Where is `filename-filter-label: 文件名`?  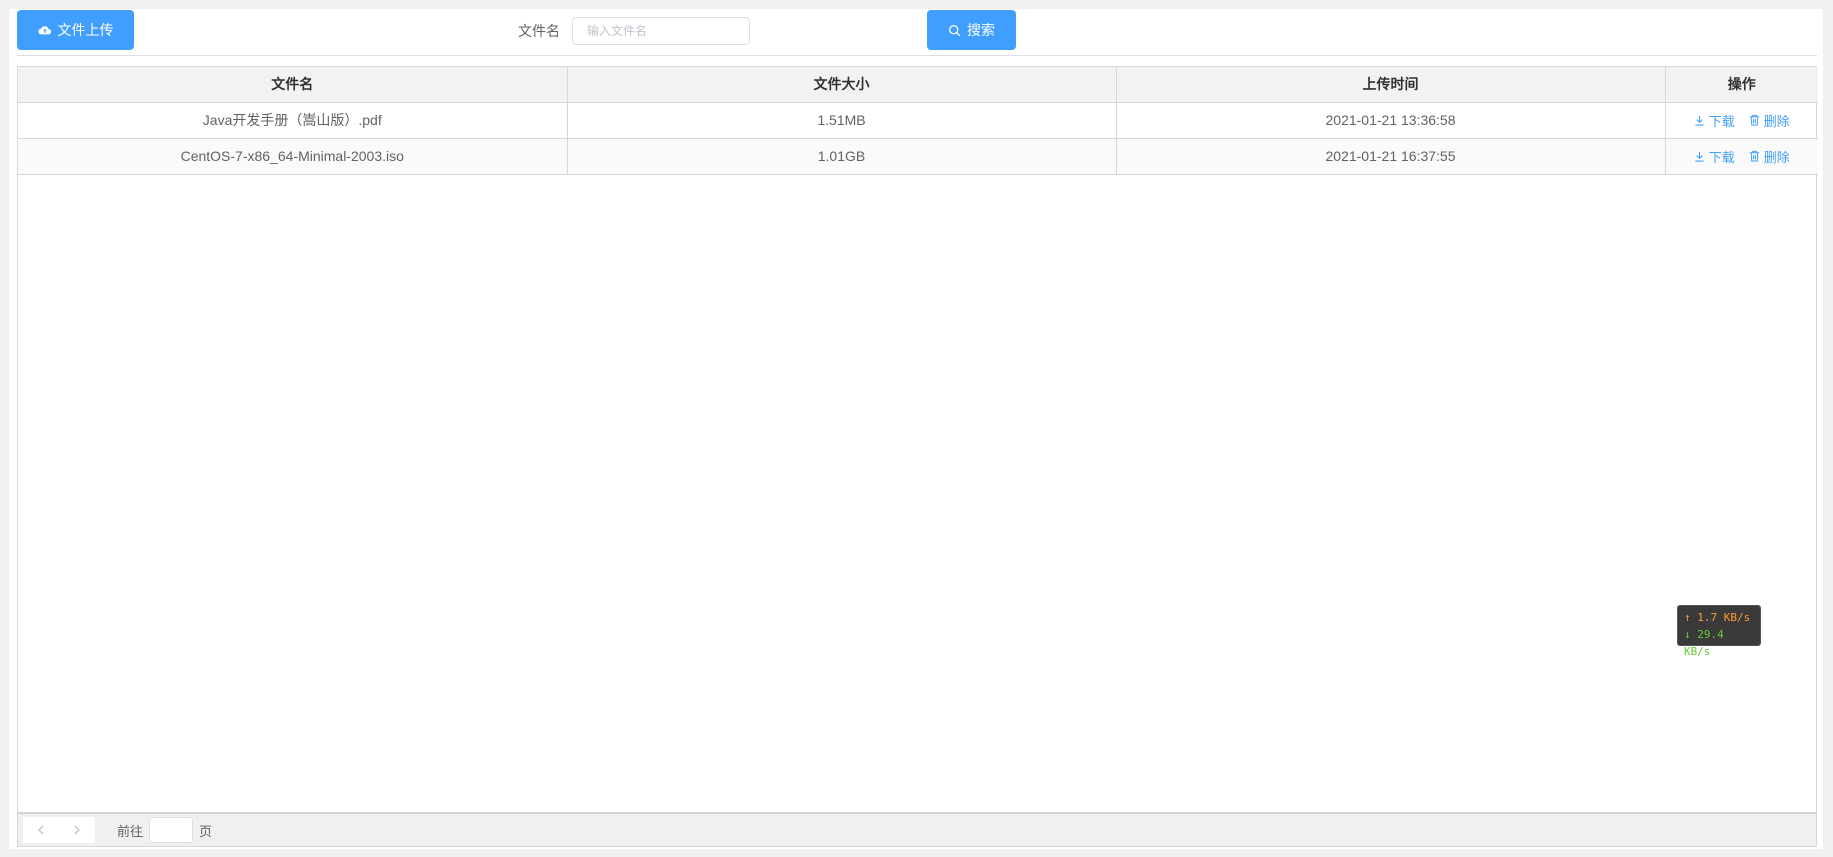 filename-filter-label: 文件名 is located at coordinates (539, 31).